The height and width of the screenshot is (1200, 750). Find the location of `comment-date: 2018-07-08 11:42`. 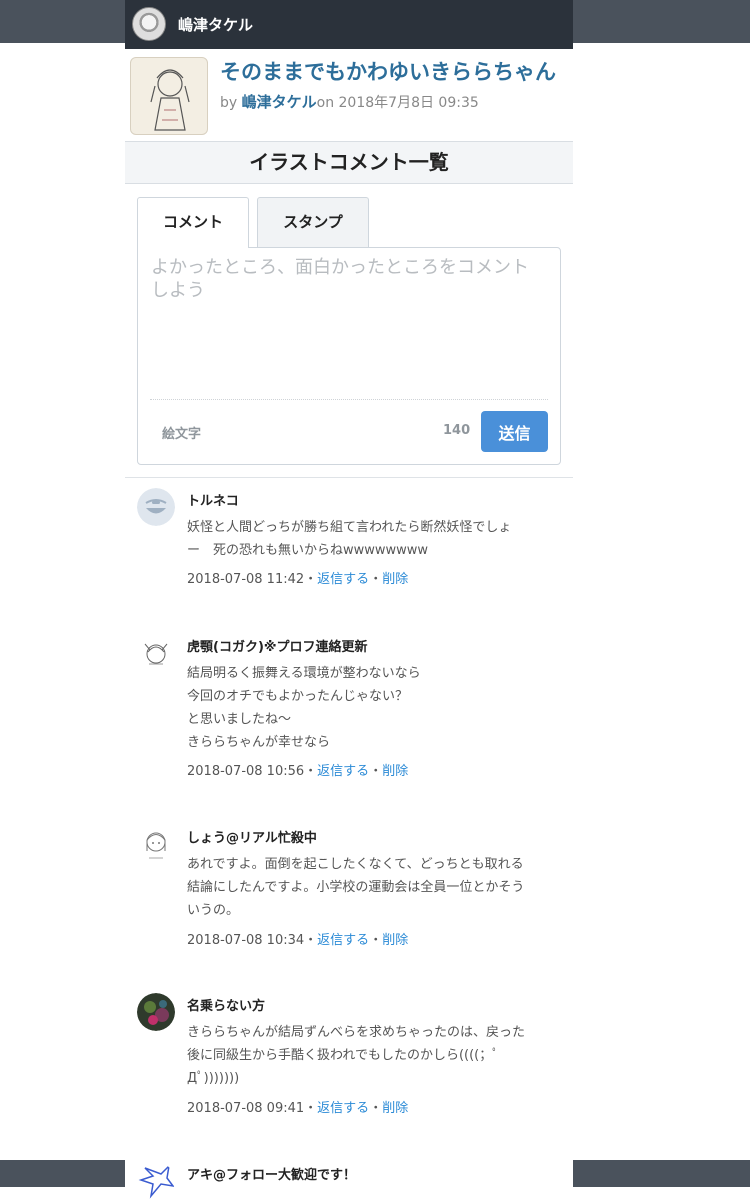

comment-date: 2018-07-08 11:42 is located at coordinates (246, 579).